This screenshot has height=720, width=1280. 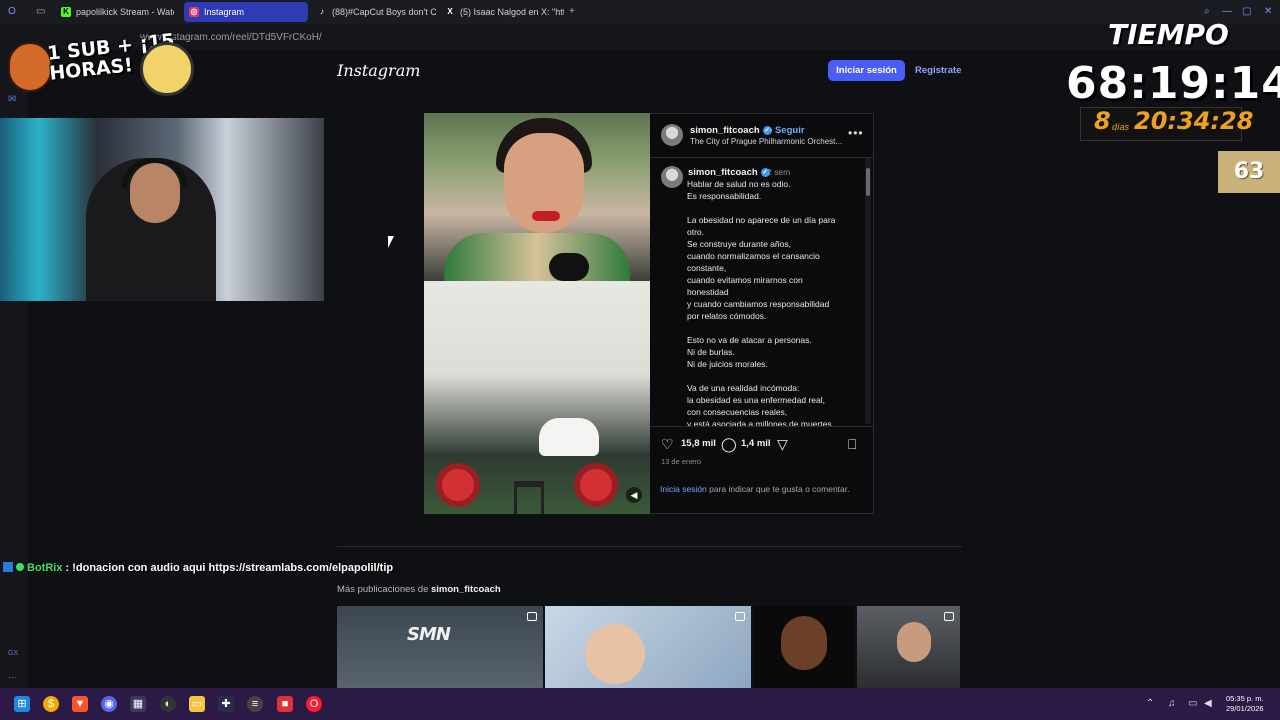 What do you see at coordinates (711, 352) in the screenshot?
I see `caption-line: Ni de burlas.` at bounding box center [711, 352].